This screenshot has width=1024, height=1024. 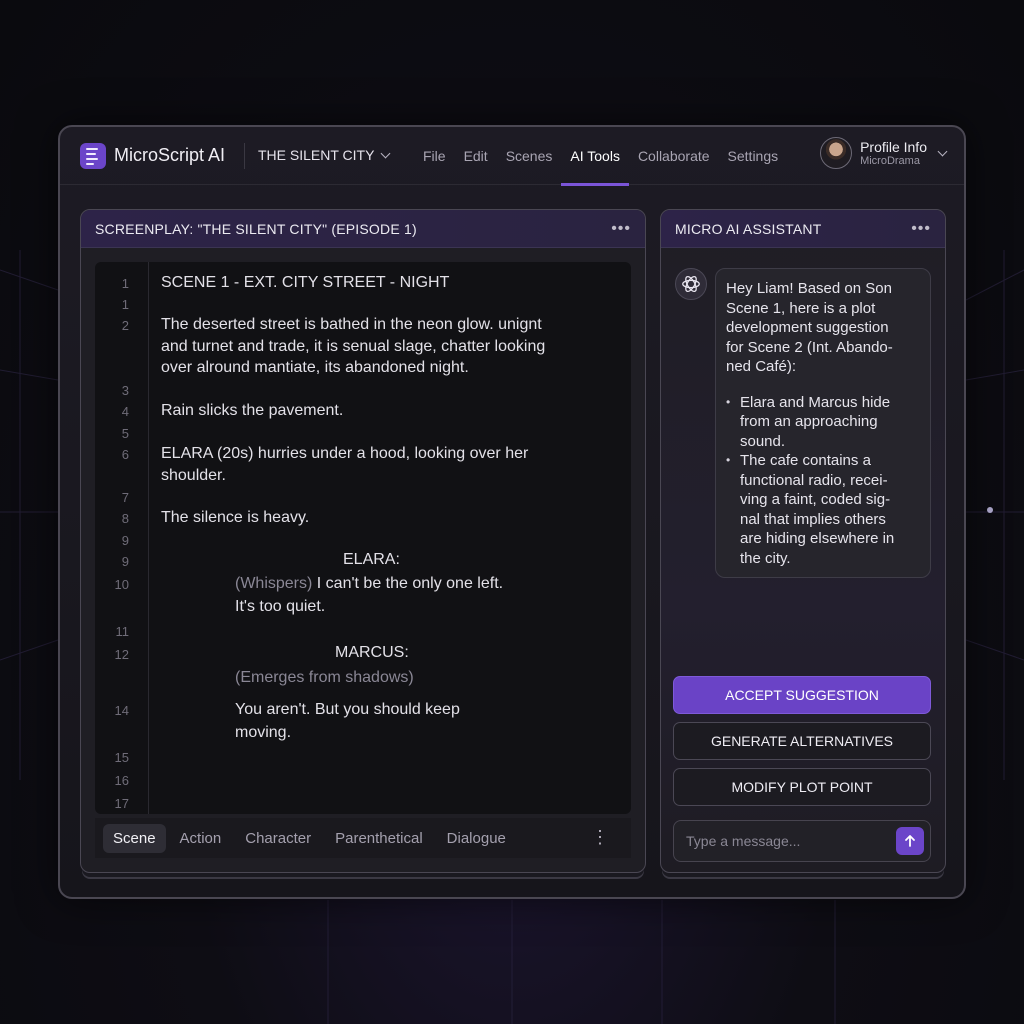 What do you see at coordinates (121, 803) in the screenshot?
I see `line-number: 17` at bounding box center [121, 803].